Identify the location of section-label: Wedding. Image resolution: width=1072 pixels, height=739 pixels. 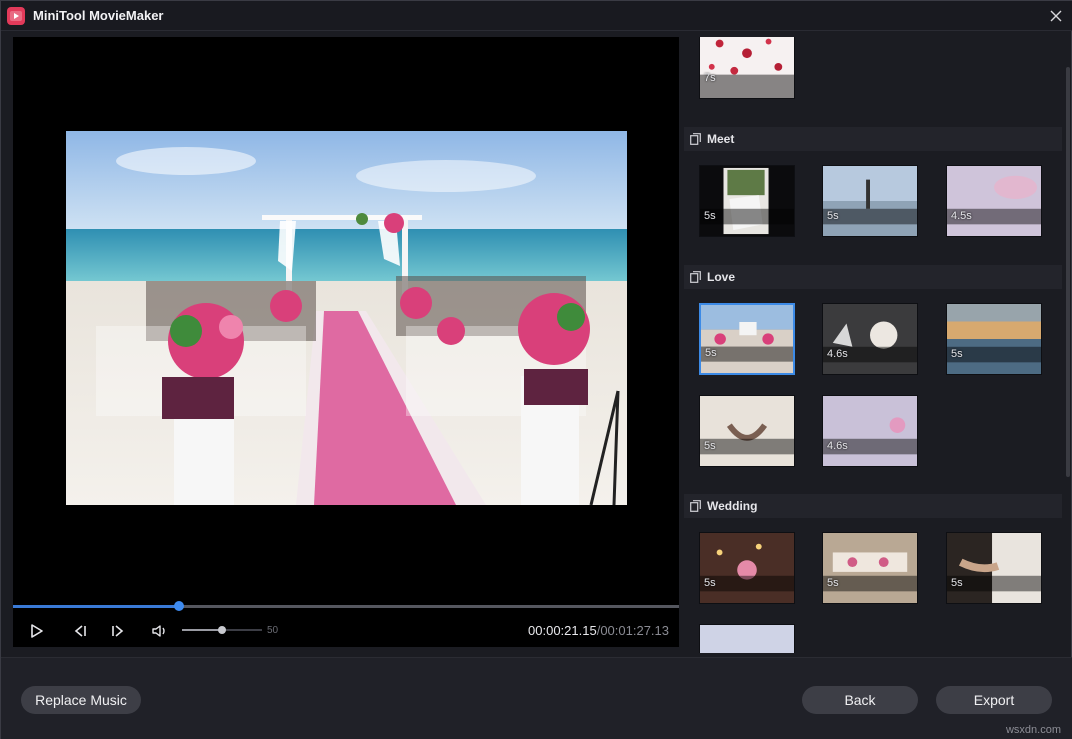
(732, 506).